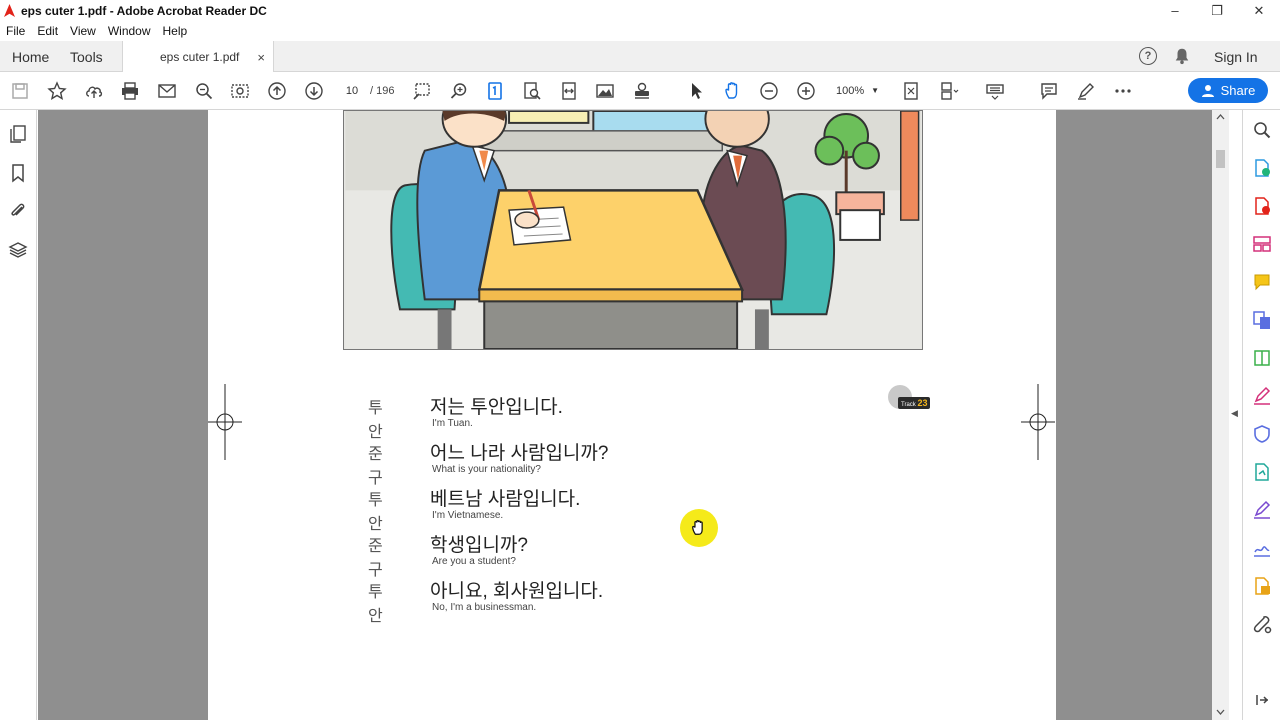  What do you see at coordinates (1262, 586) in the screenshot?
I see `export-file-icon` at bounding box center [1262, 586].